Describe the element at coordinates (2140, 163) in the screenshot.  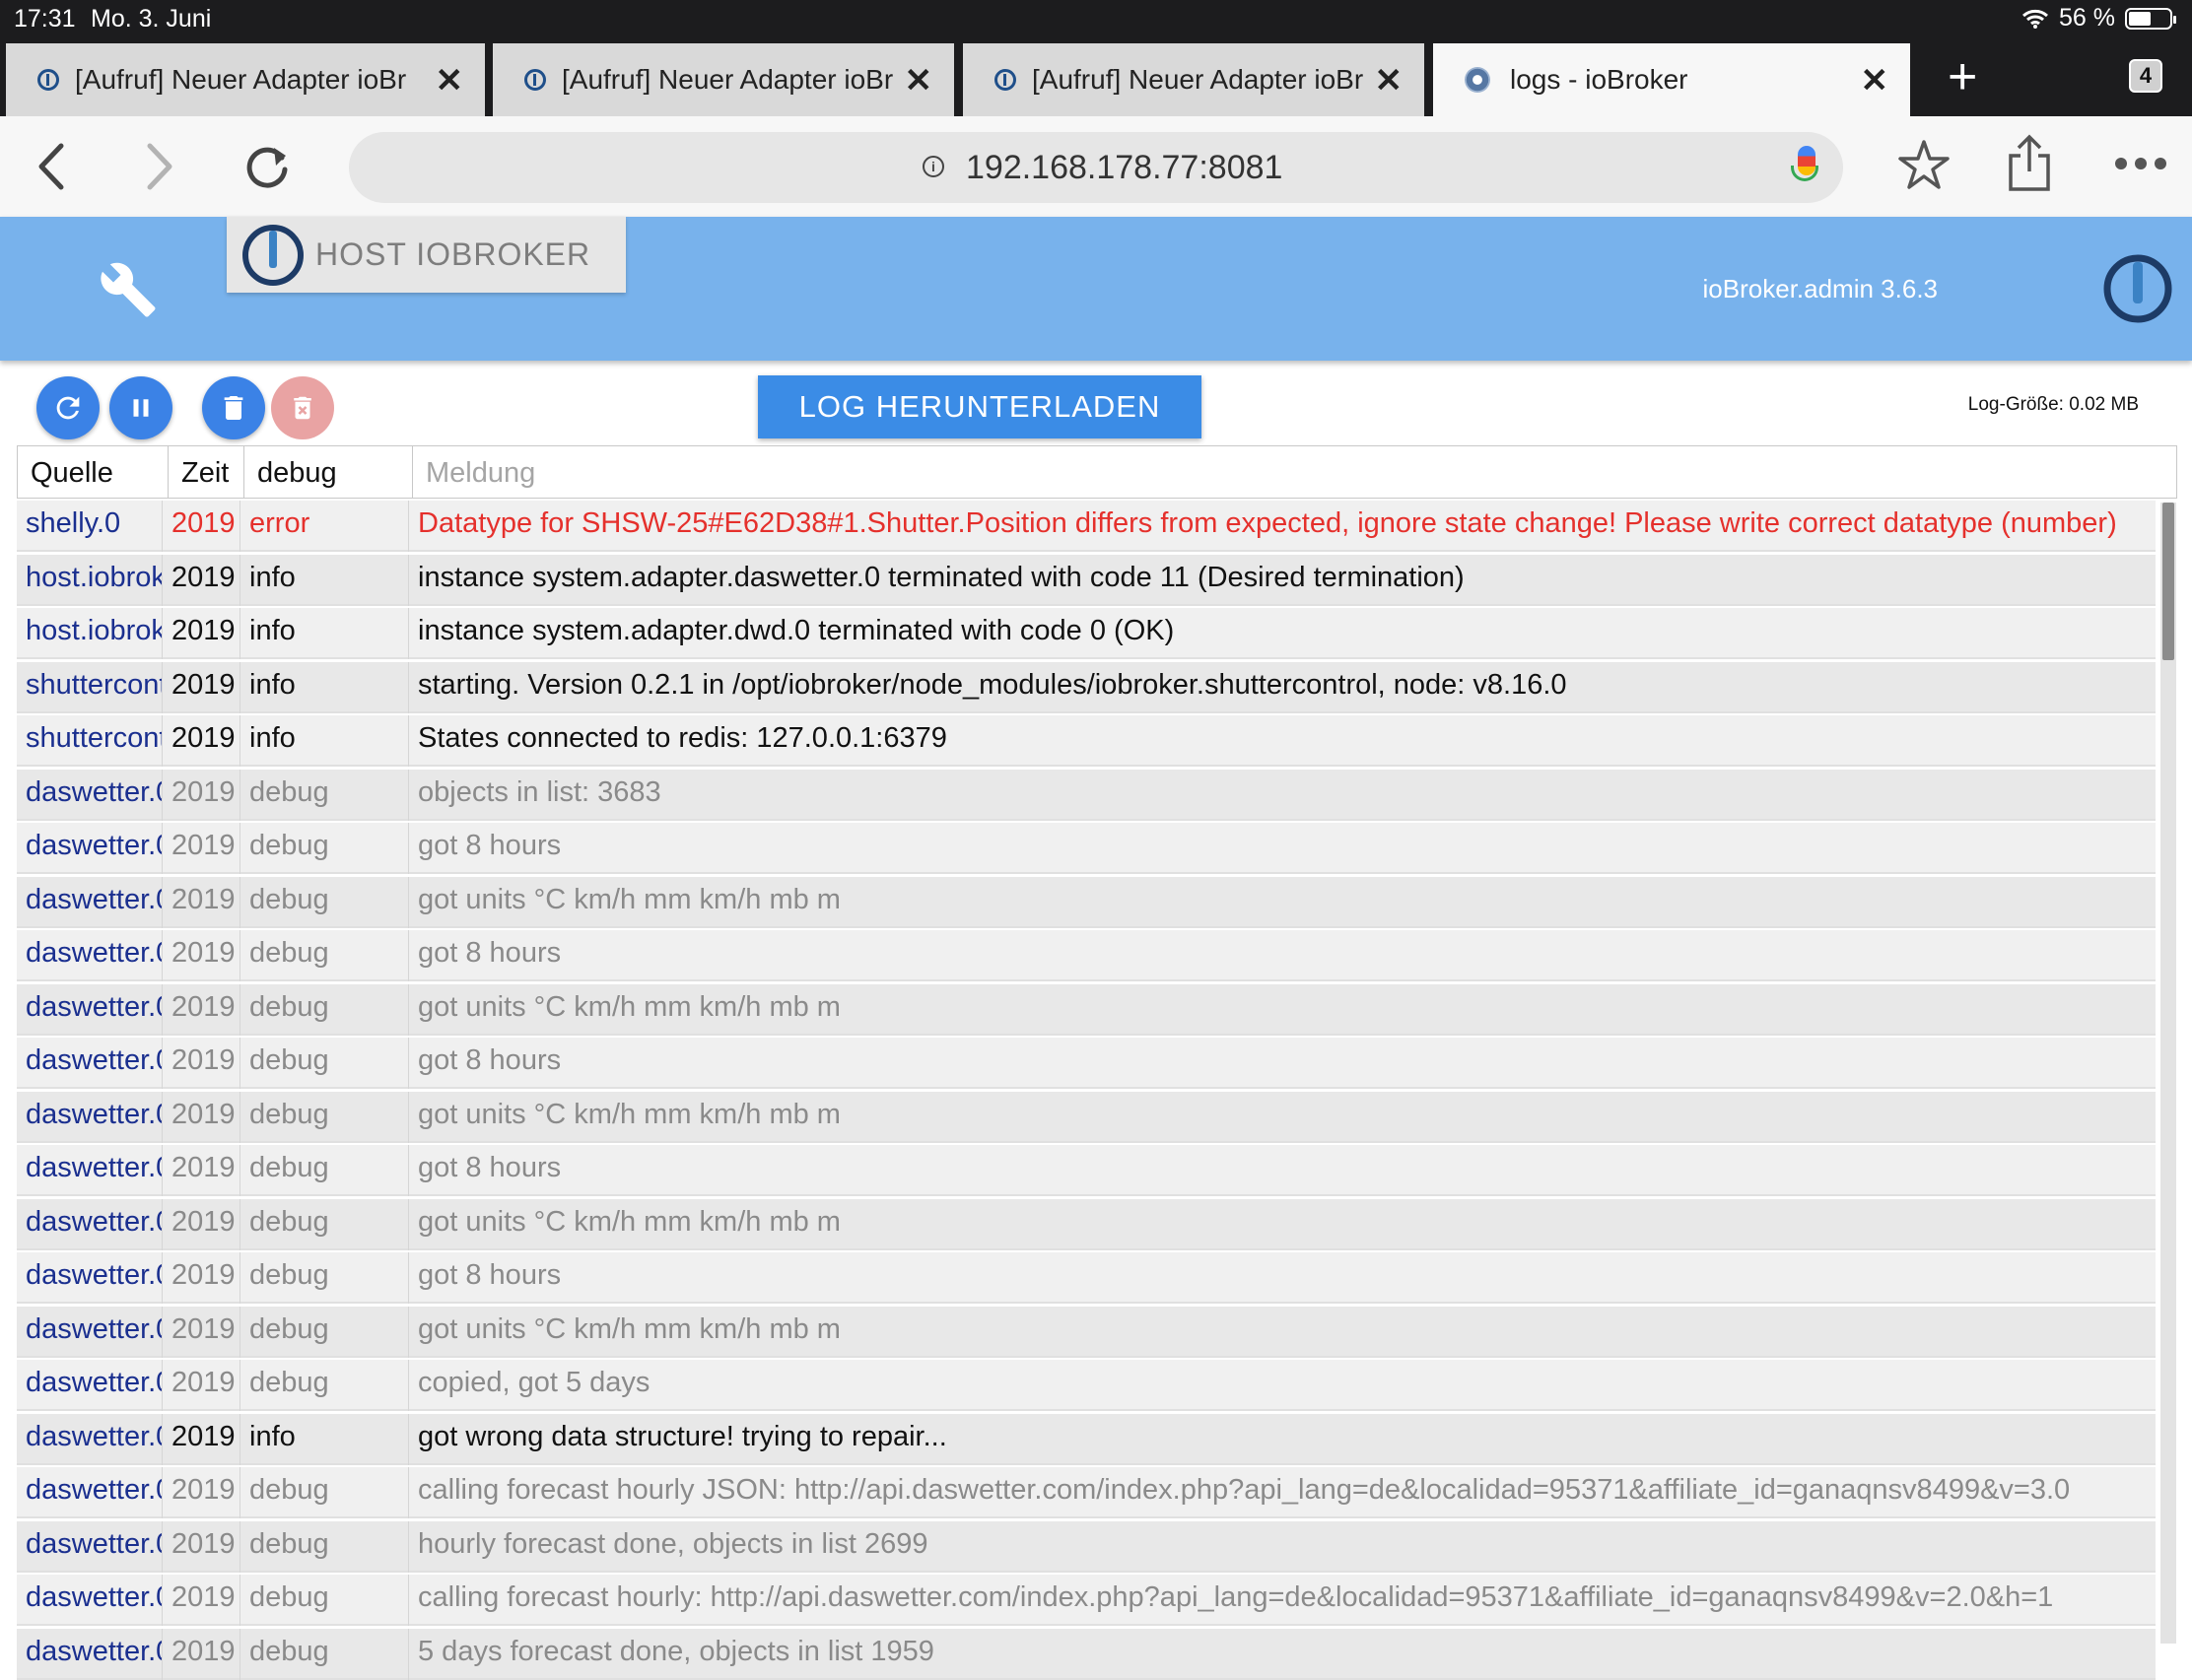
I see `more-icon` at that location.